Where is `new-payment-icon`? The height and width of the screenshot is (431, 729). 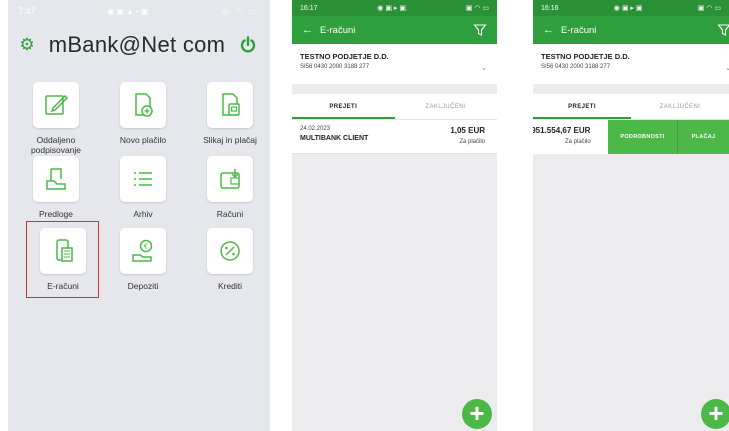 new-payment-icon is located at coordinates (143, 105).